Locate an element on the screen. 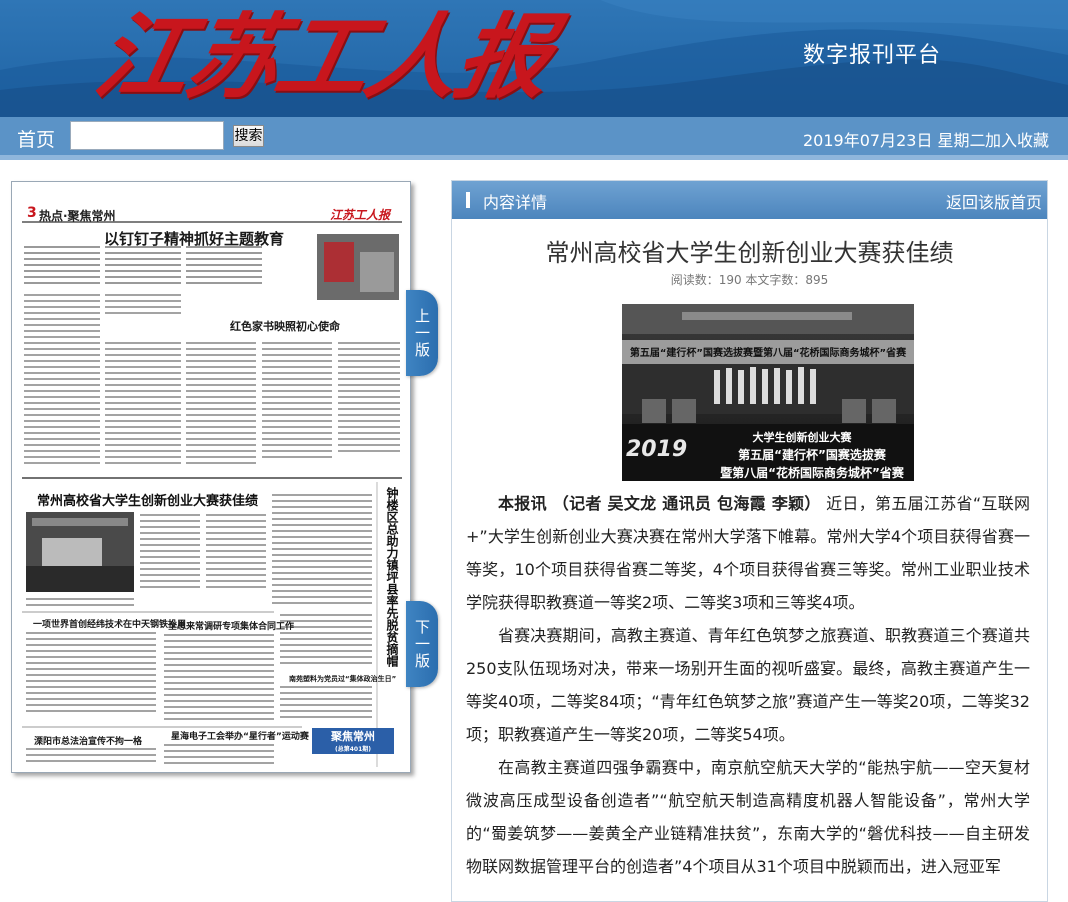 This screenshot has height=902, width=1068. badge-title: 聚焦常州 is located at coordinates (353, 736).